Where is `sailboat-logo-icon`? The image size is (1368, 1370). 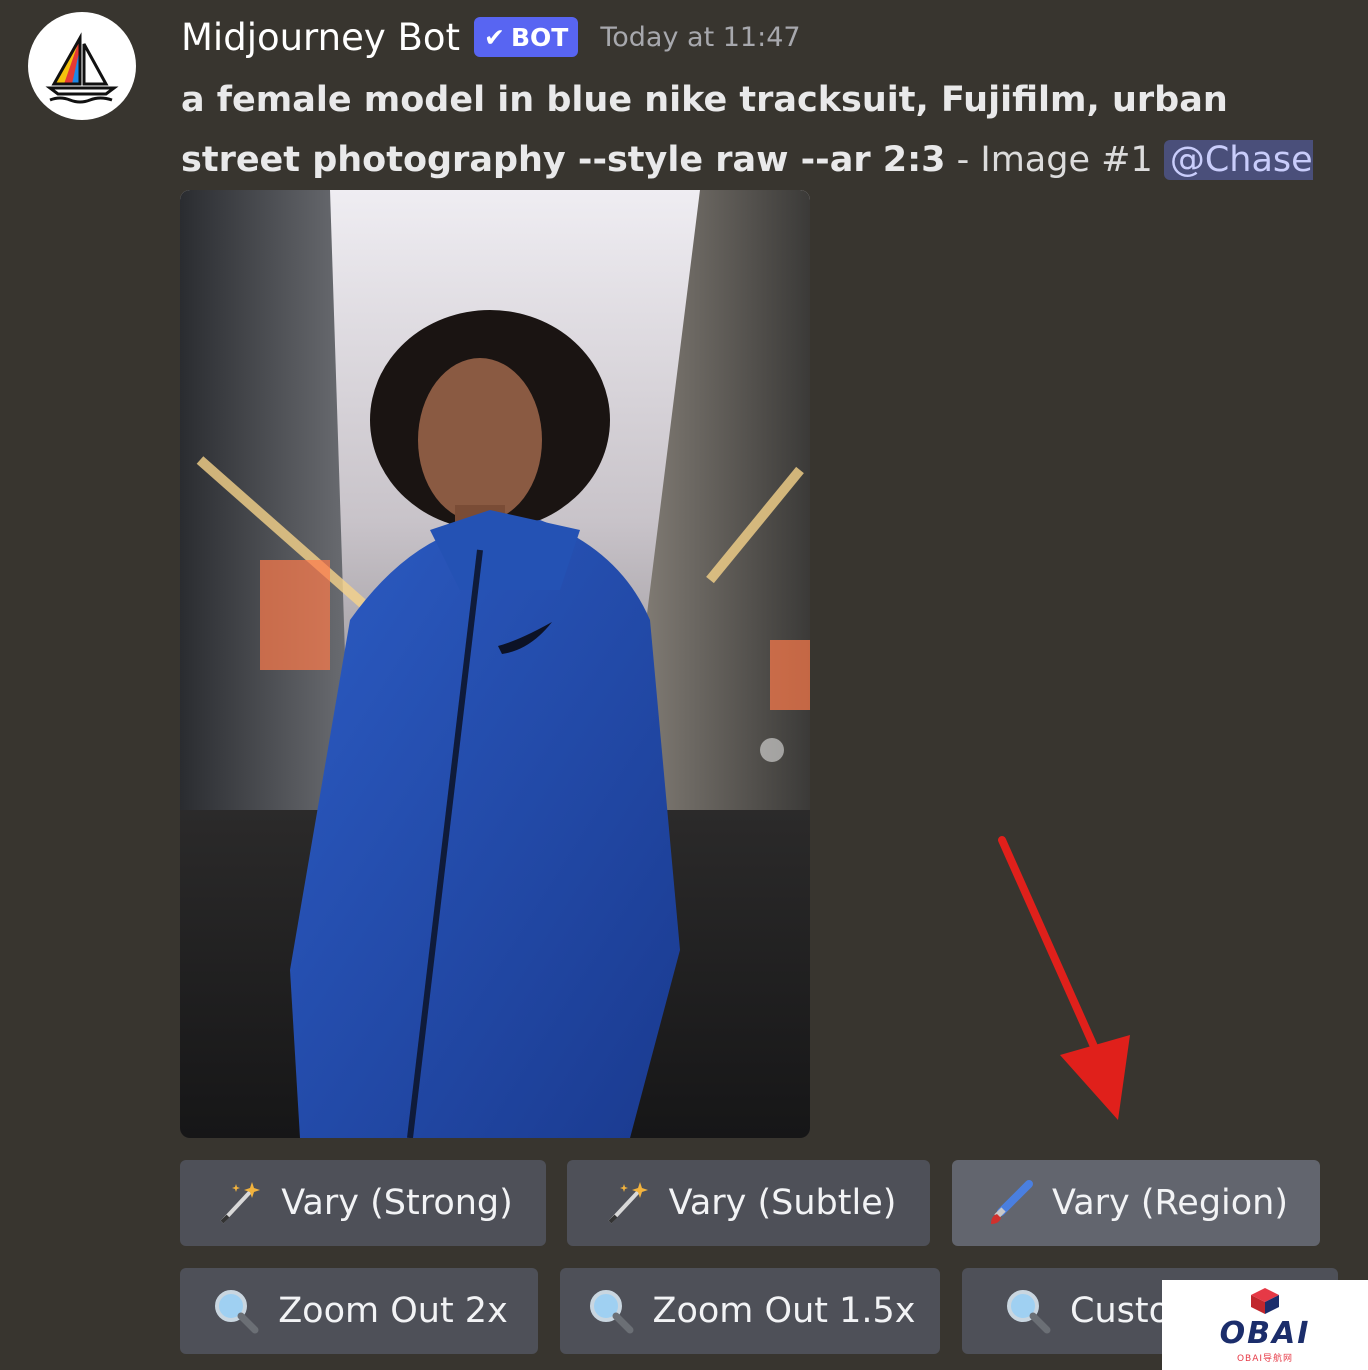 sailboat-logo-icon is located at coordinates (82, 68).